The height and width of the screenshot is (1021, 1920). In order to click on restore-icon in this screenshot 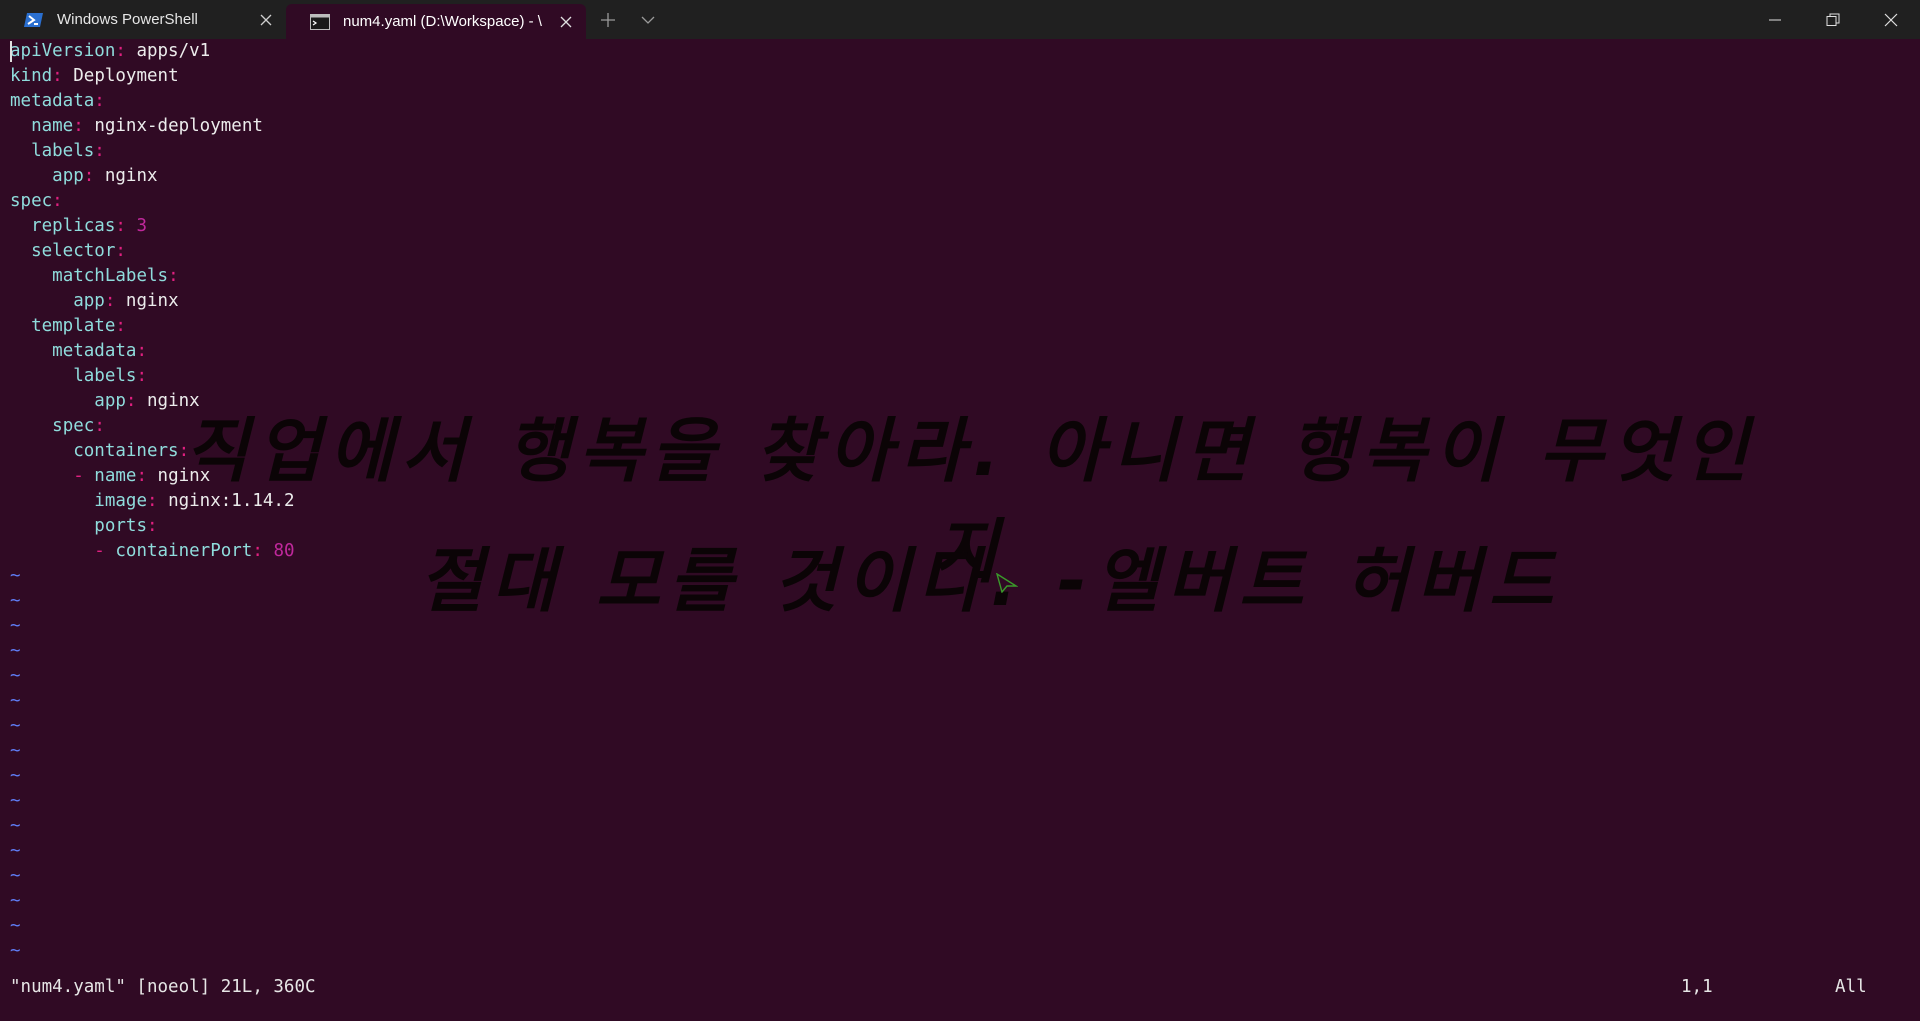, I will do `click(1833, 19)`.